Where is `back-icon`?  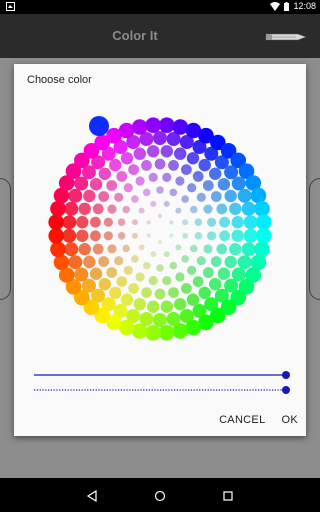
back-icon is located at coordinates (92, 498).